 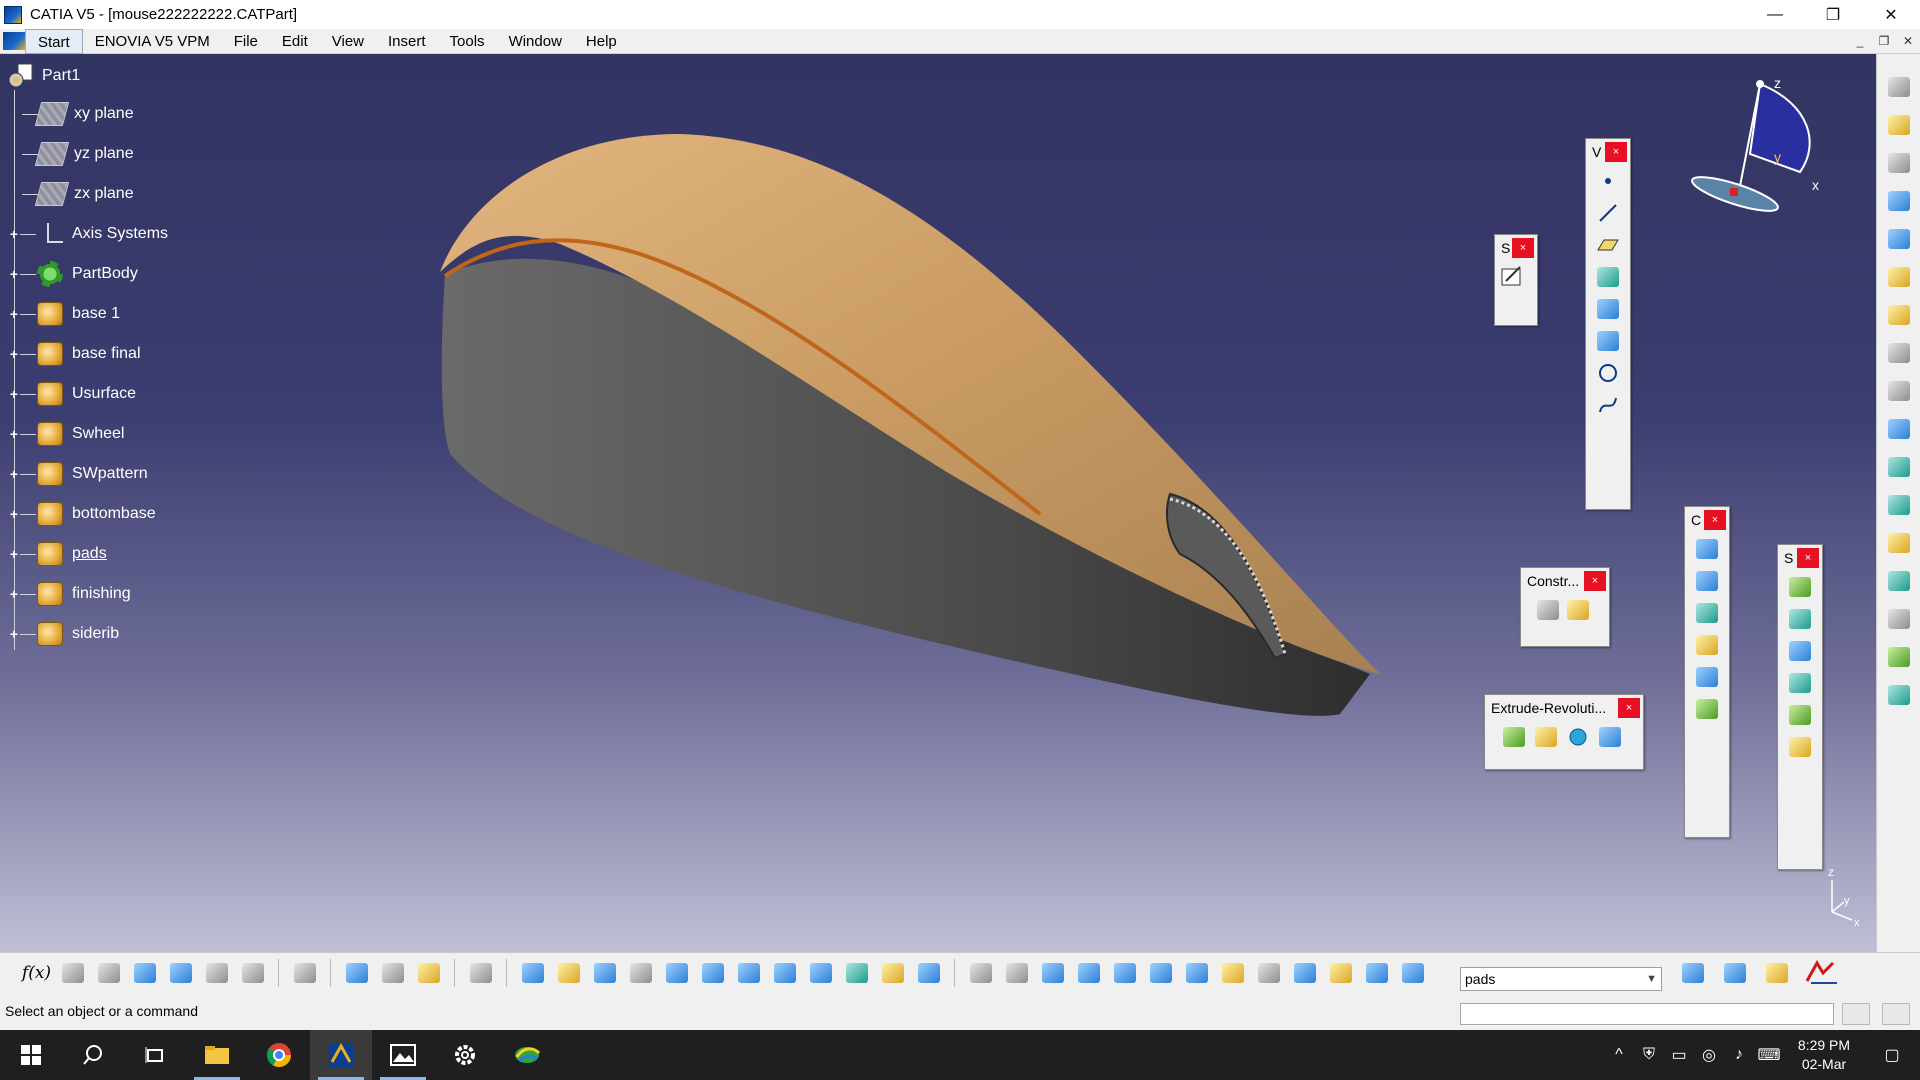 I want to click on extrapolate-button, so click(x=1707, y=709).